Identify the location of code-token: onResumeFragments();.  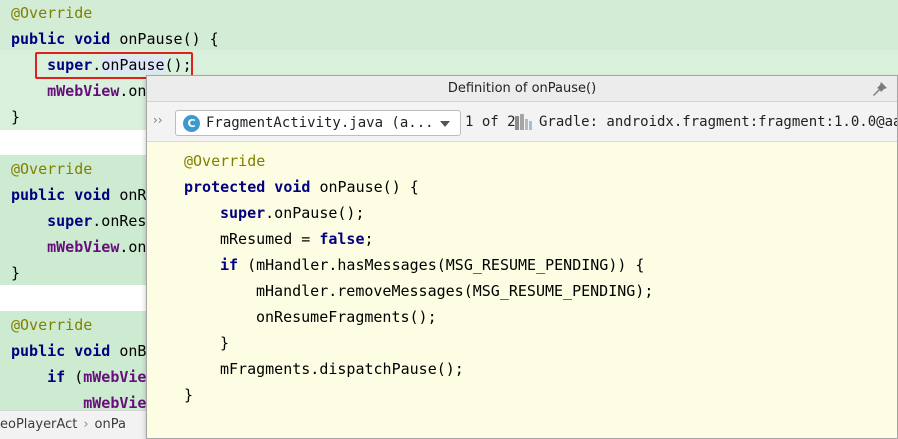
(346, 317).